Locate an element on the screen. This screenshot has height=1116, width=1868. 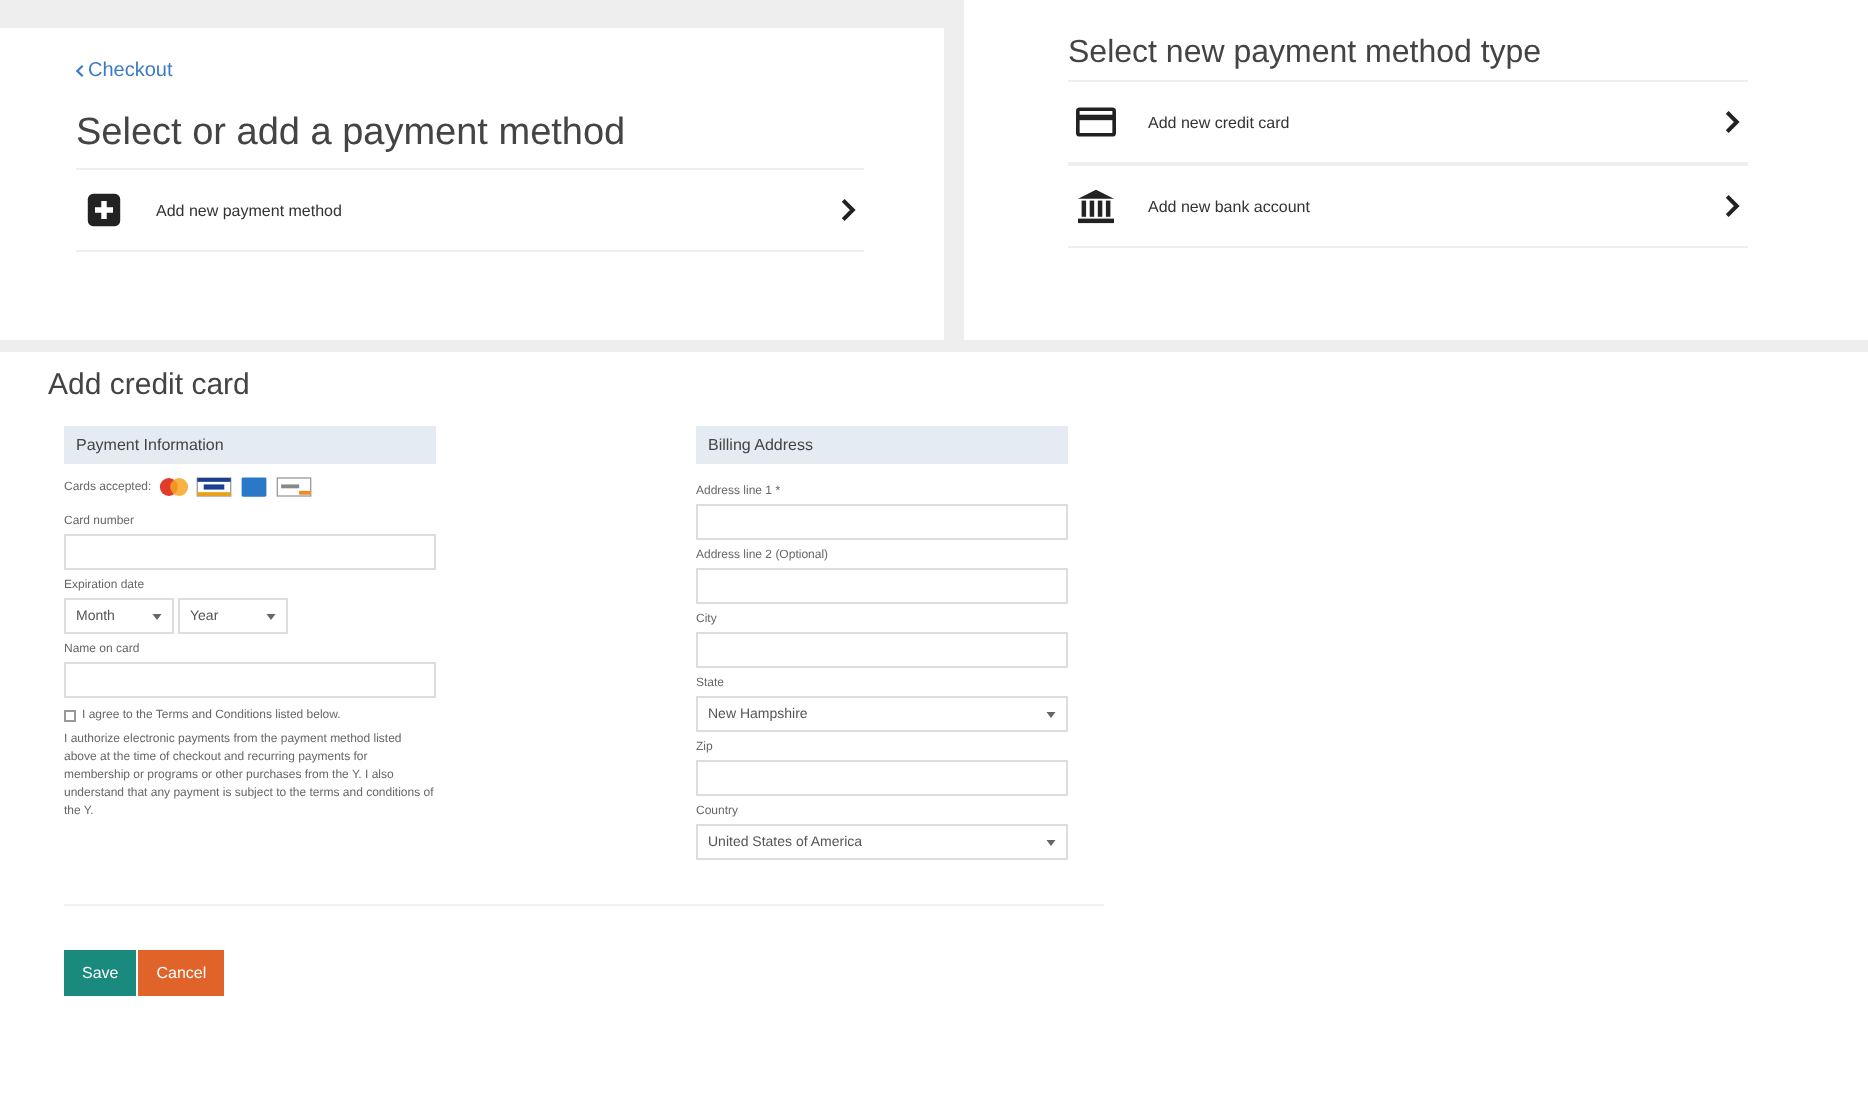
list-item: Add new payment method is located at coordinates (470, 210).